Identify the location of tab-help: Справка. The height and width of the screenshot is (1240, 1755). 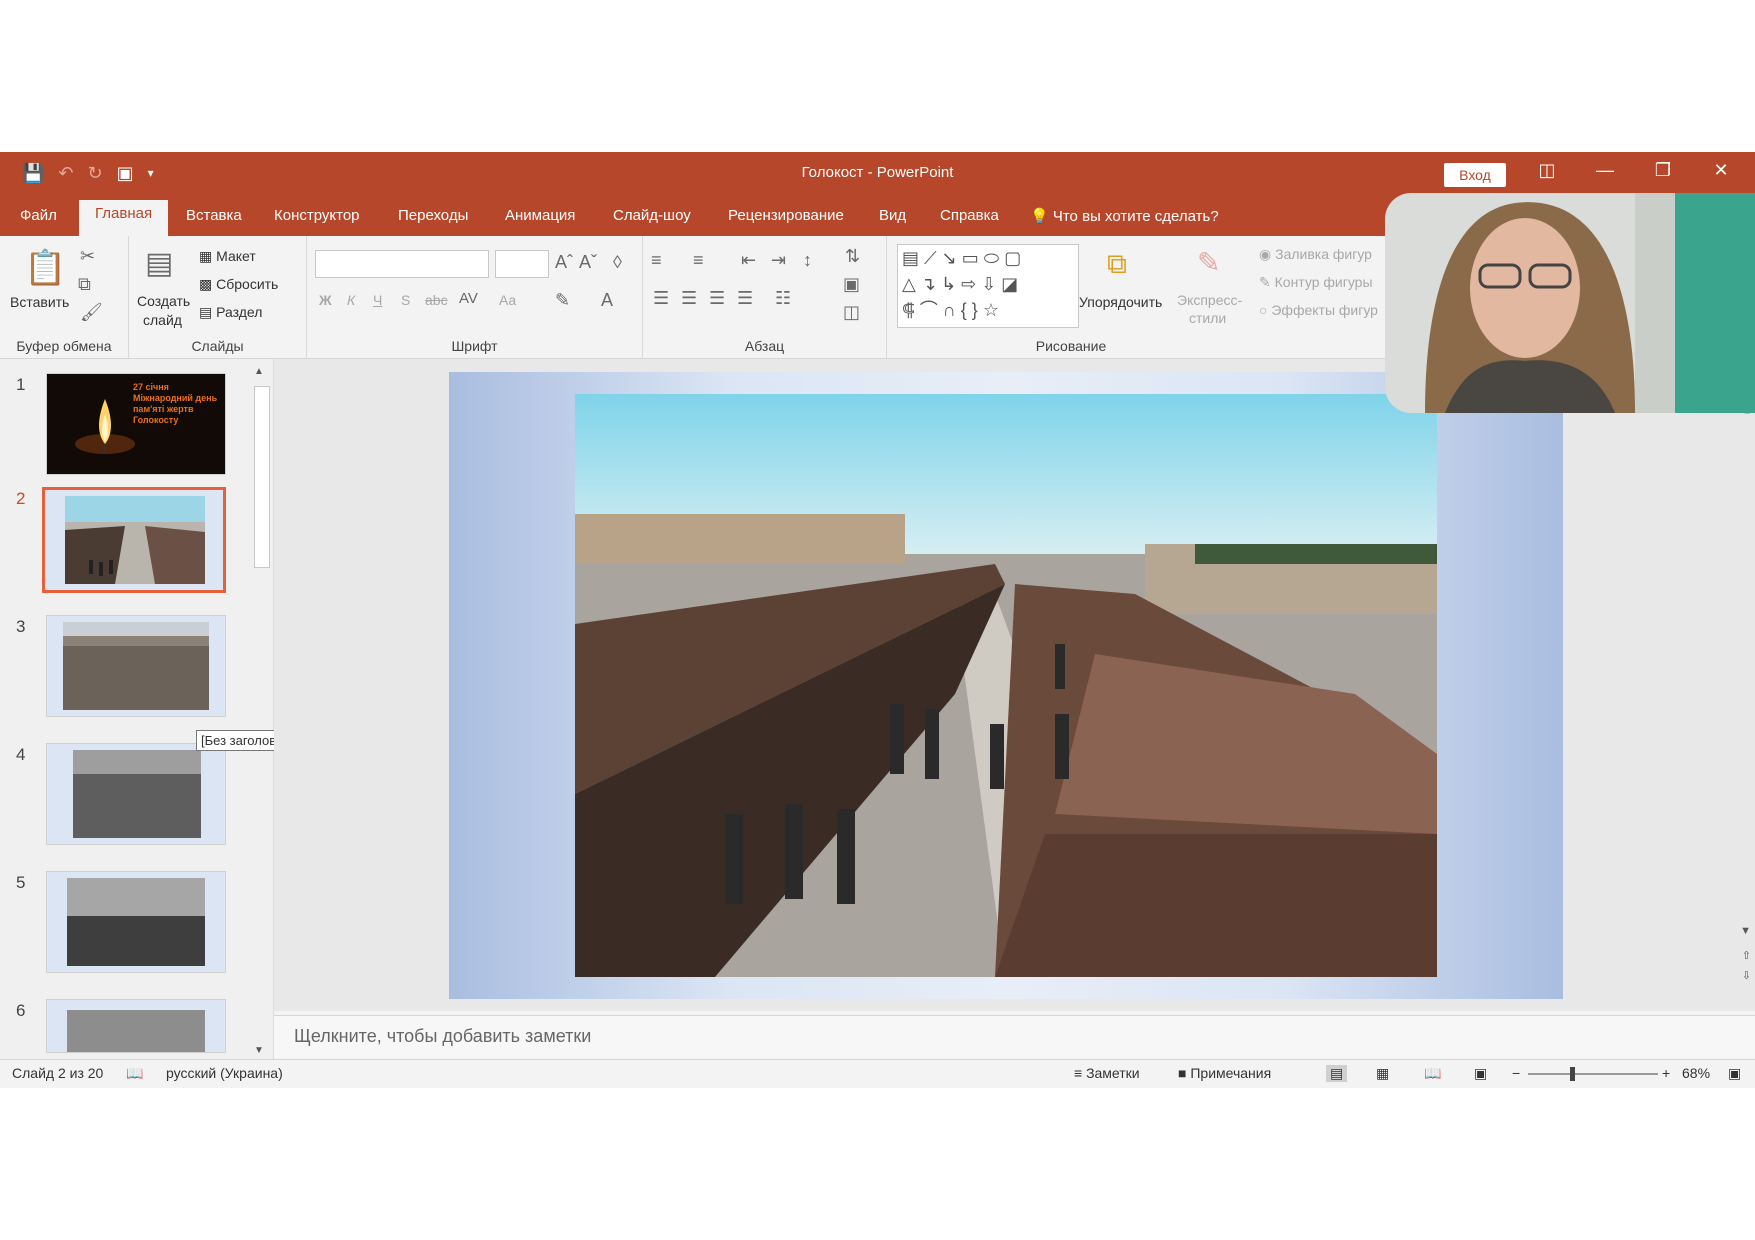
(969, 215).